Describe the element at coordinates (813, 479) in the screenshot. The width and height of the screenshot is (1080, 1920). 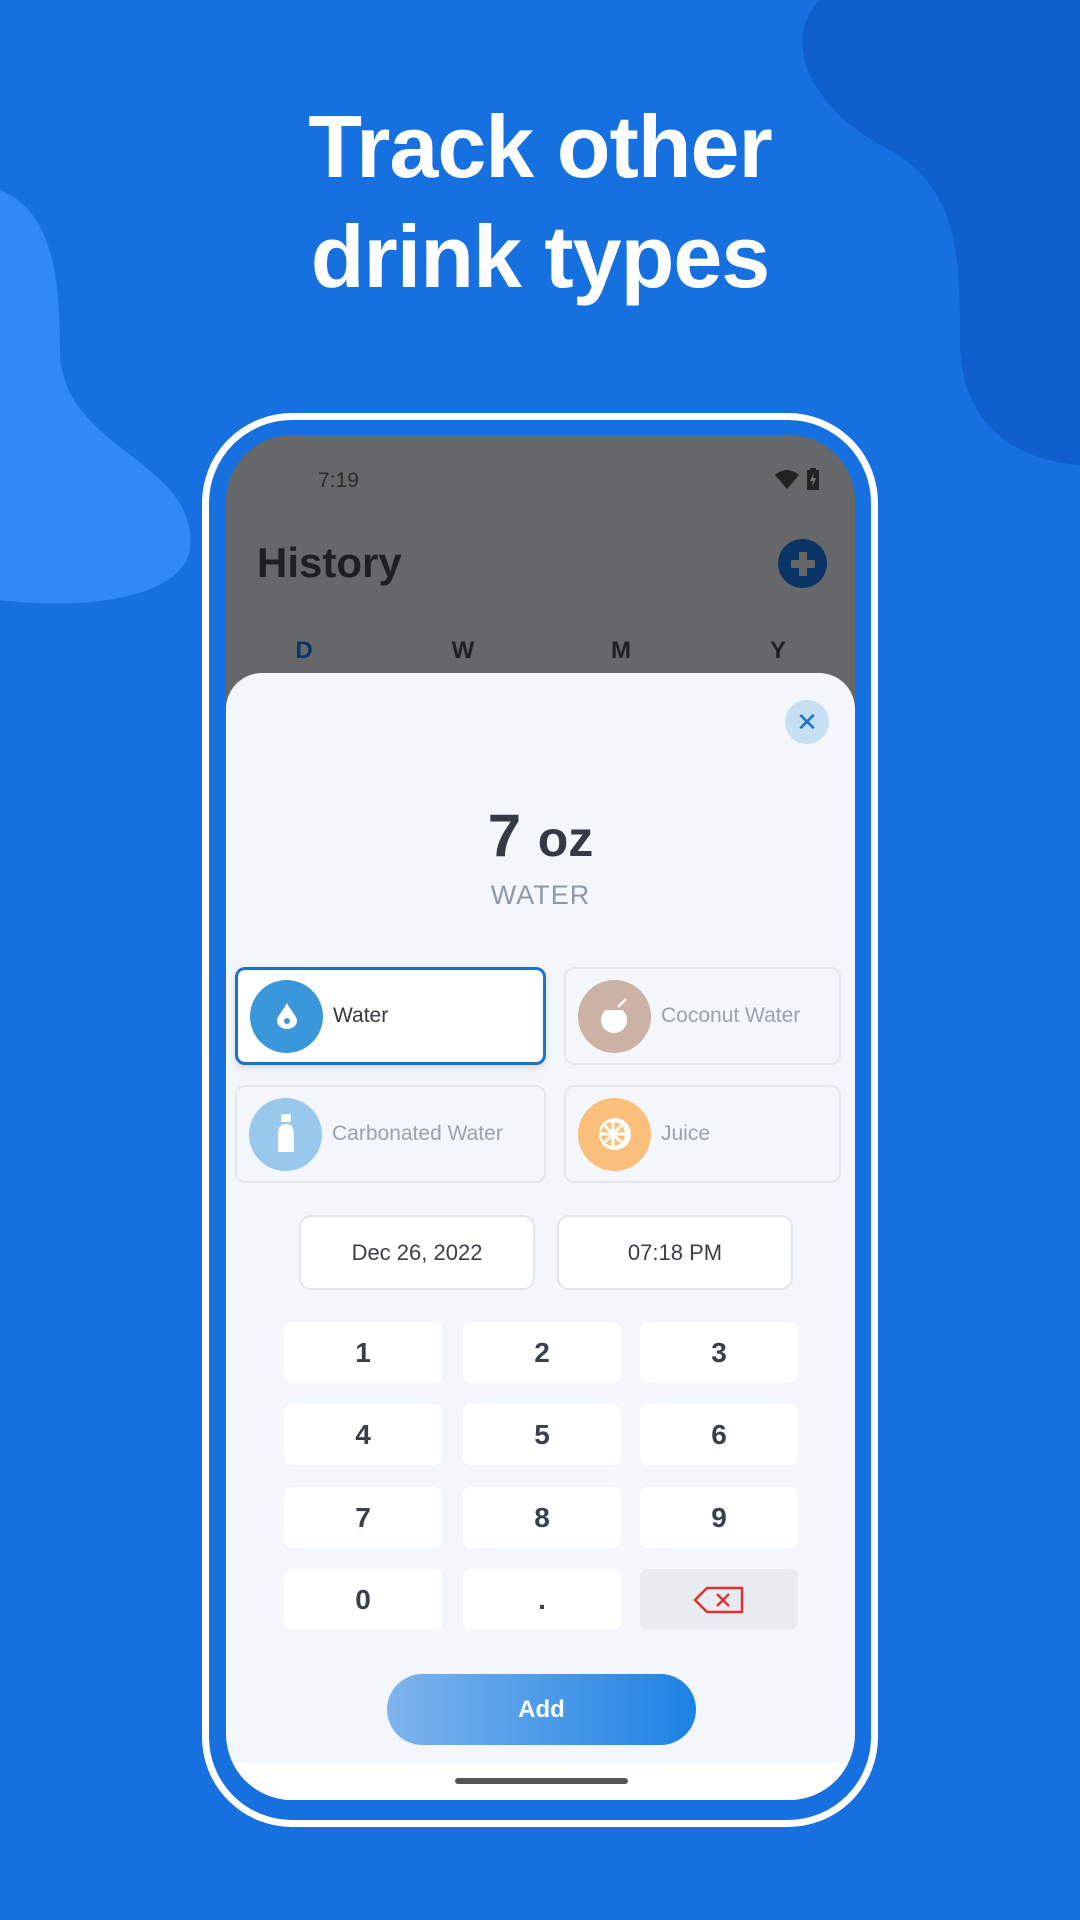
I see `battery-charging-icon` at that location.